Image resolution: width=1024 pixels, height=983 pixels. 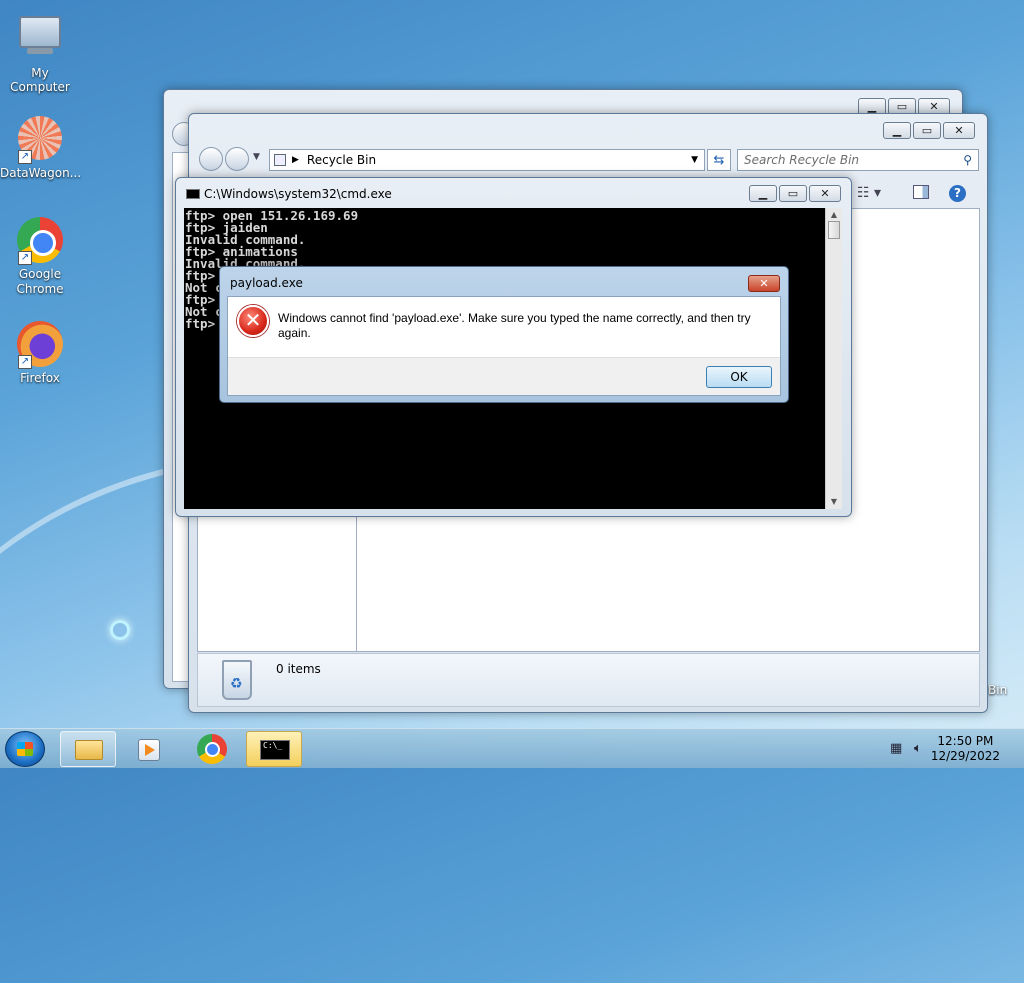 What do you see at coordinates (295, 160) in the screenshot?
I see `breadcrumb-chevron-icon: ▶` at bounding box center [295, 160].